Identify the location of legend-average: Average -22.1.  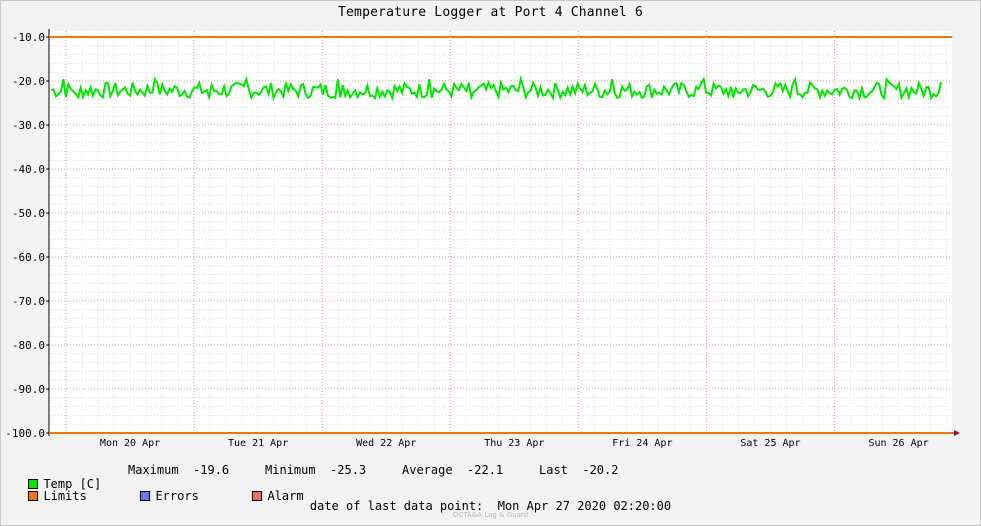
(452, 470).